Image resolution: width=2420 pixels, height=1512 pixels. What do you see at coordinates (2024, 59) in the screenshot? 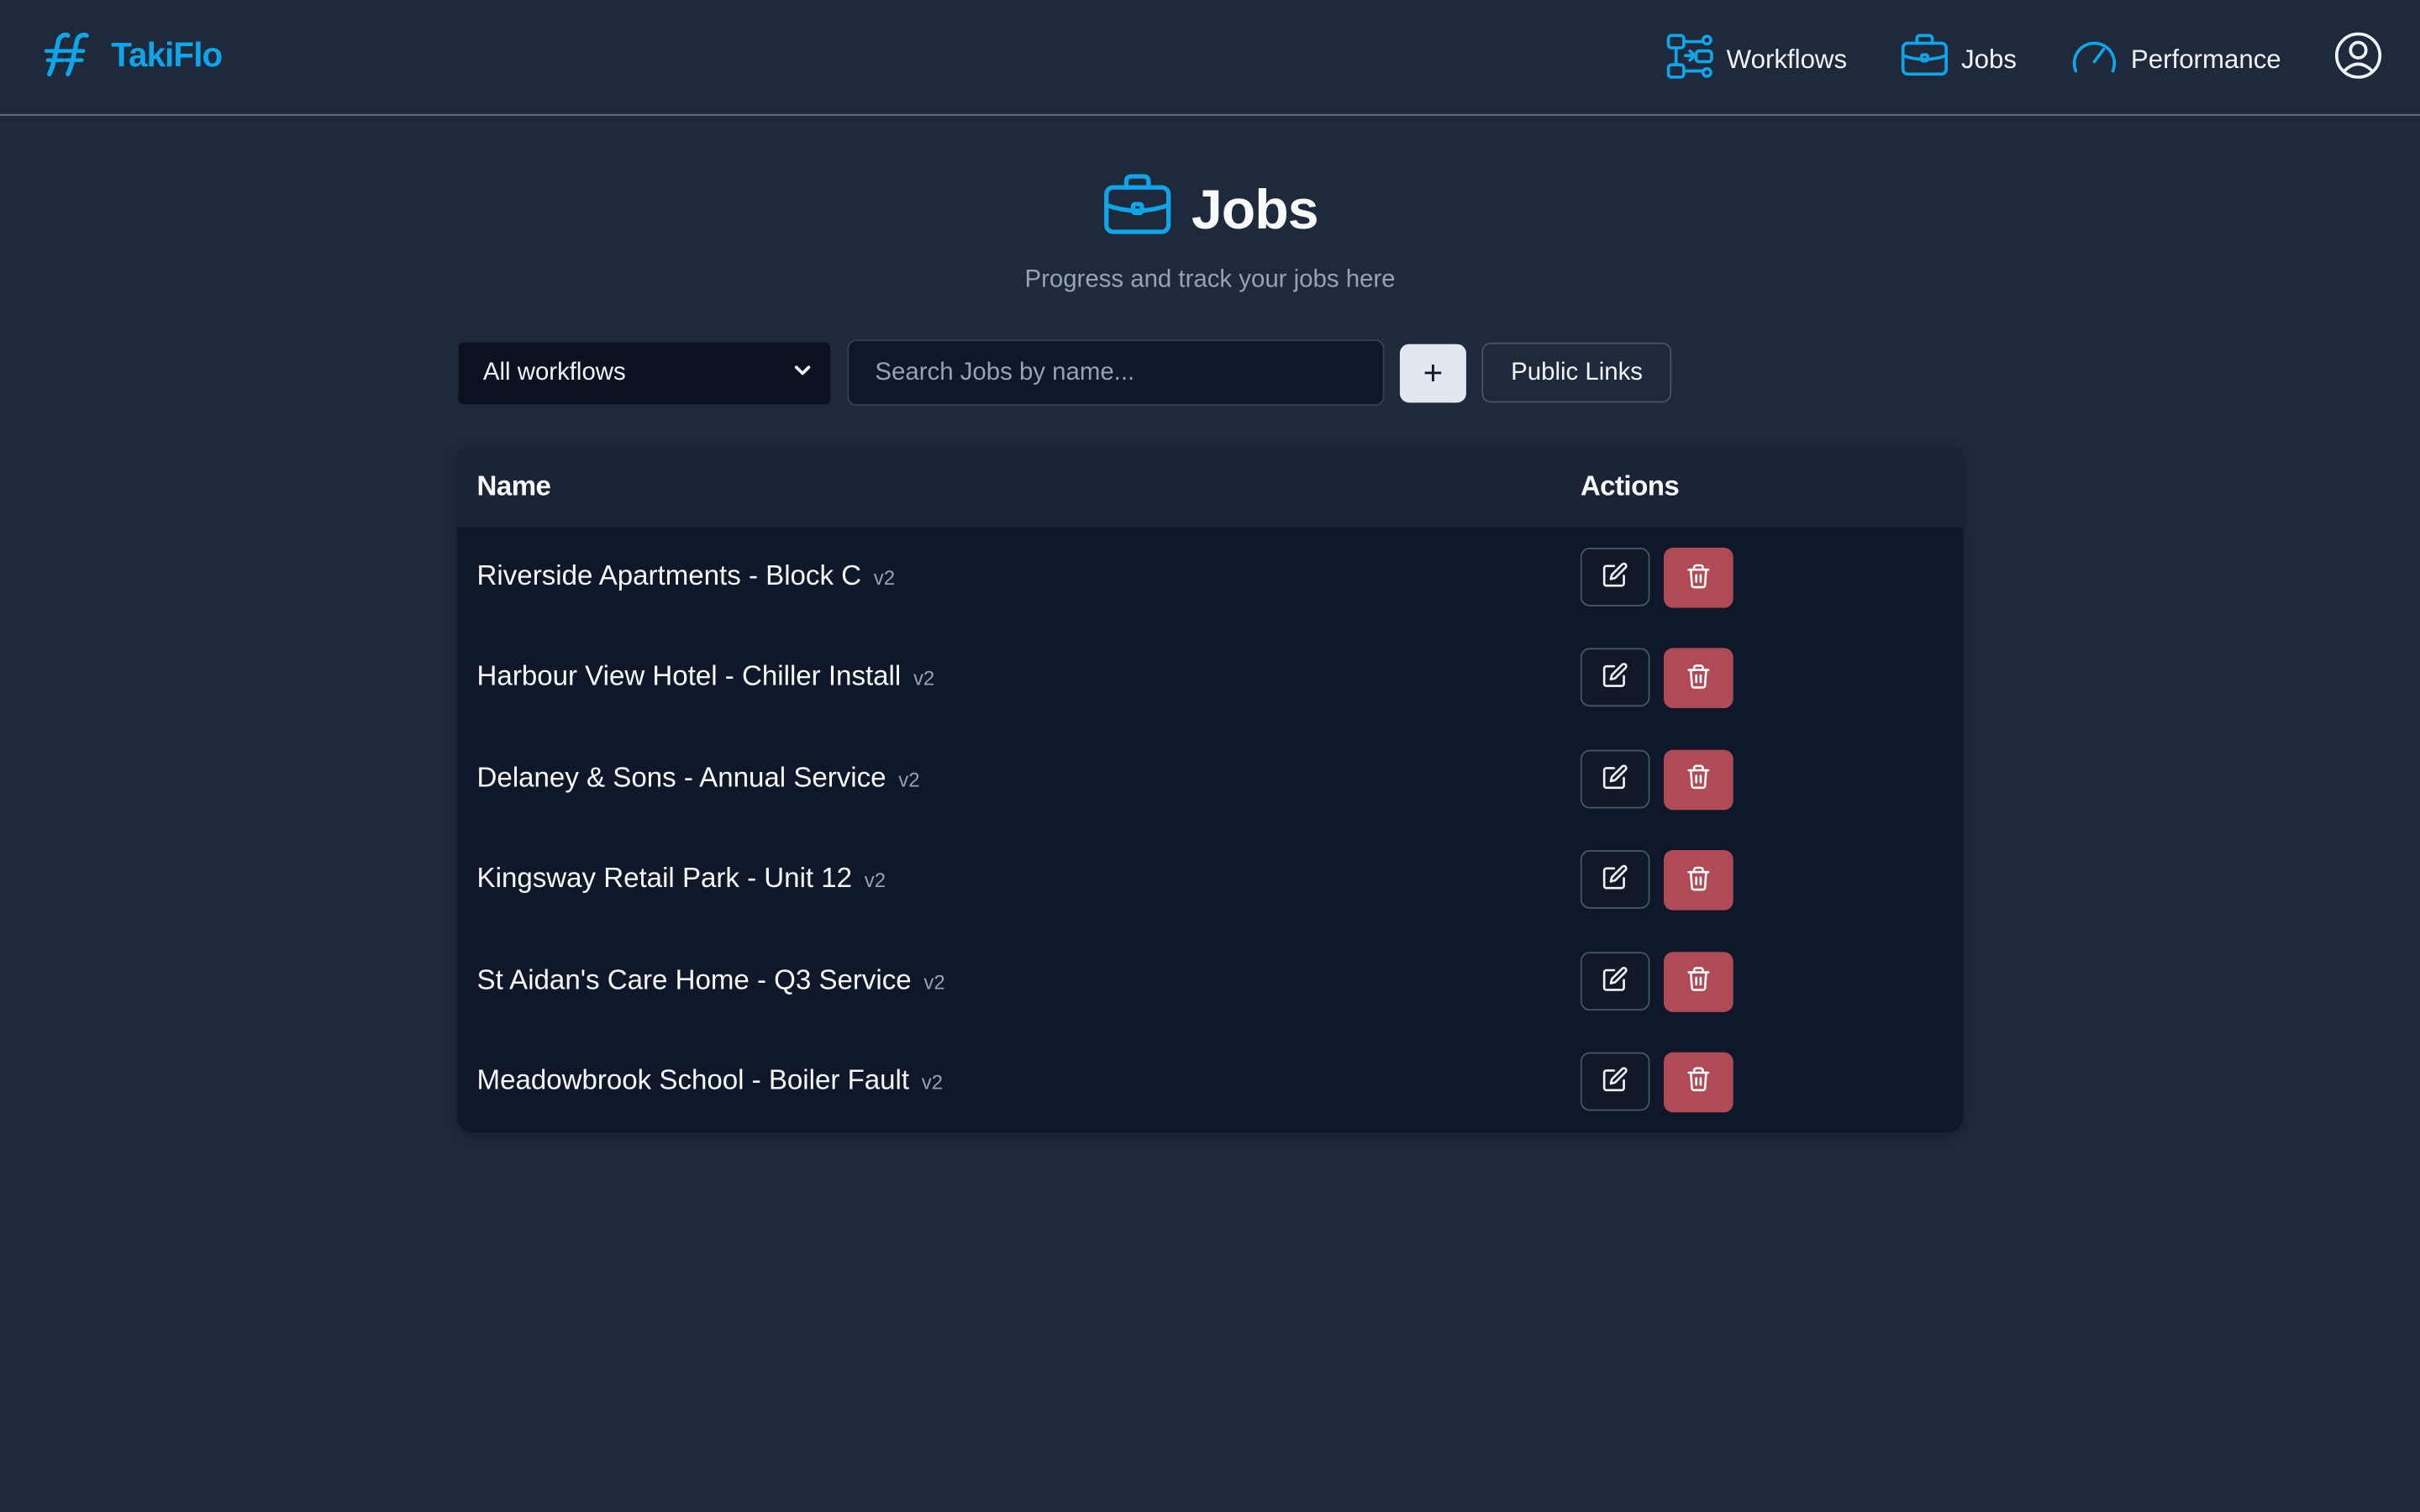
I see `nav-links: Workflows Jobs Performance` at bounding box center [2024, 59].